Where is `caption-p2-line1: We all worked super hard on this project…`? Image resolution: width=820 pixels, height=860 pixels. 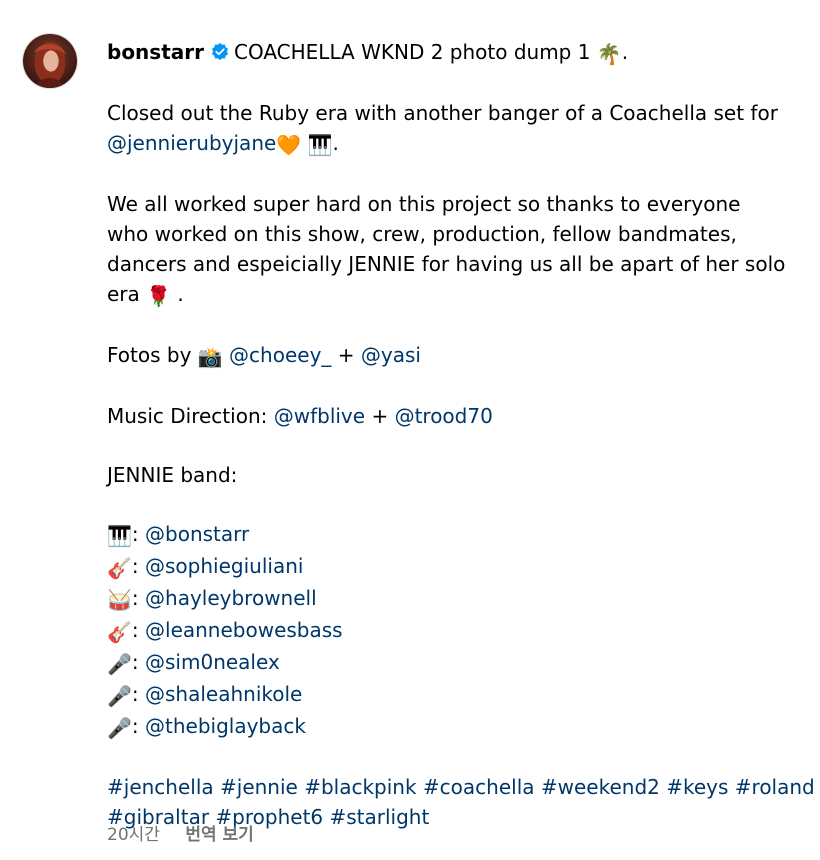 caption-p2-line1: We all worked super hard on this project… is located at coordinates (424, 204).